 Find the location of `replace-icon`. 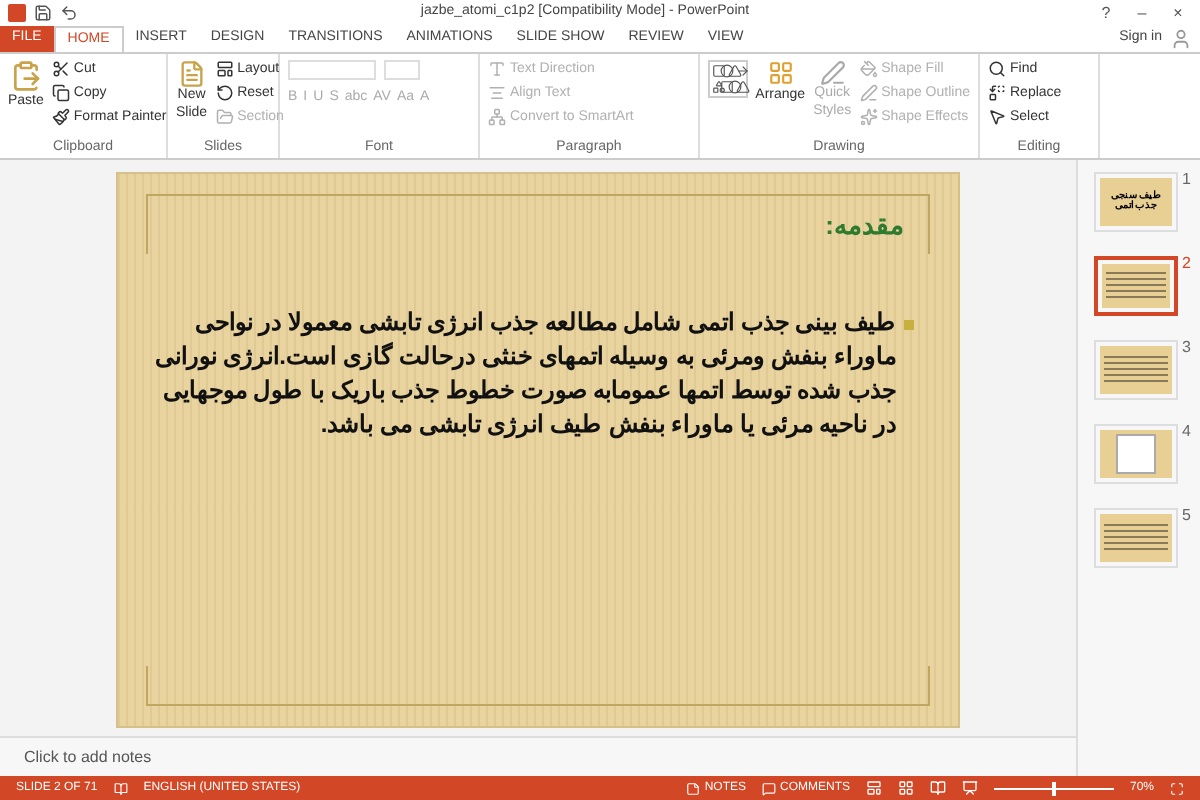

replace-icon is located at coordinates (997, 93).